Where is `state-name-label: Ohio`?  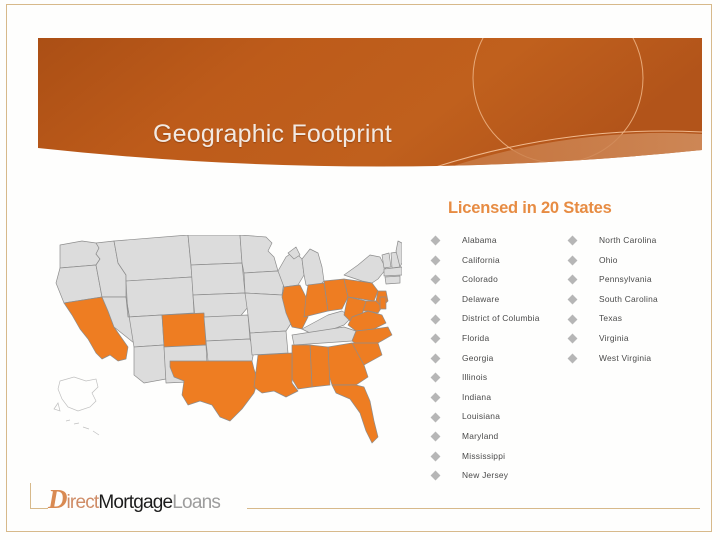
state-name-label: Ohio is located at coordinates (608, 259).